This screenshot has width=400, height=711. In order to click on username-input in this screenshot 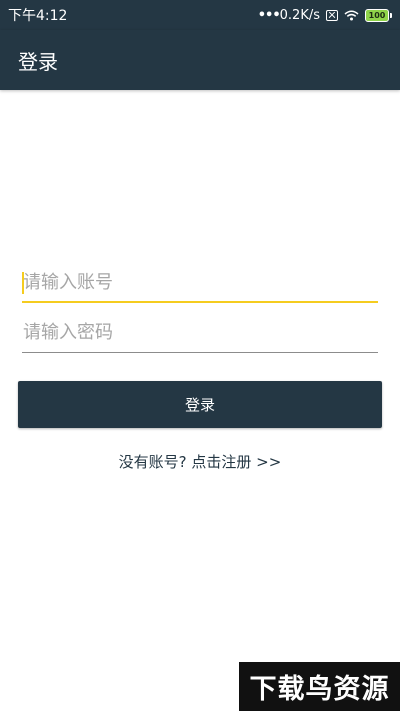, I will do `click(200, 282)`.